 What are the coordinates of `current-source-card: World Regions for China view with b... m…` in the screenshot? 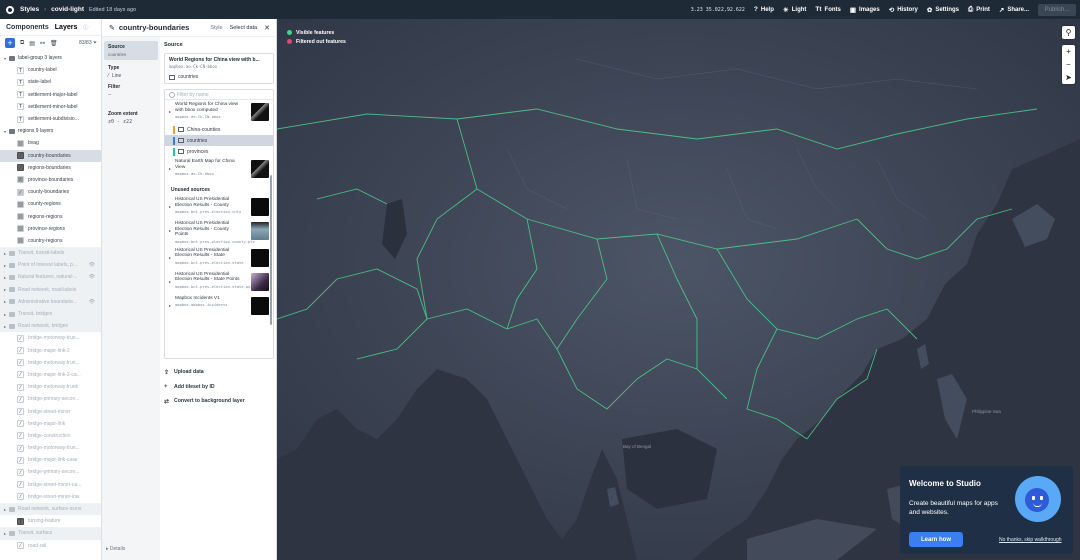 It's located at (219, 68).